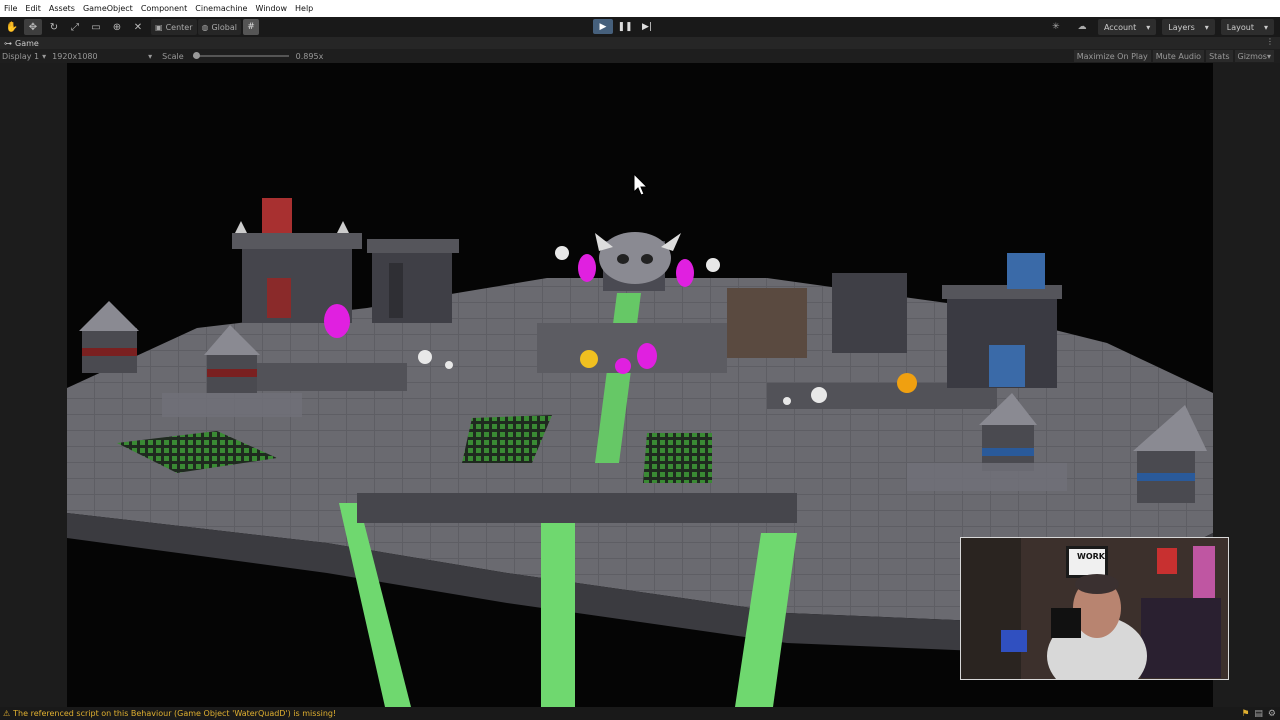  I want to click on hand-tool-button: ✋, so click(12, 27).